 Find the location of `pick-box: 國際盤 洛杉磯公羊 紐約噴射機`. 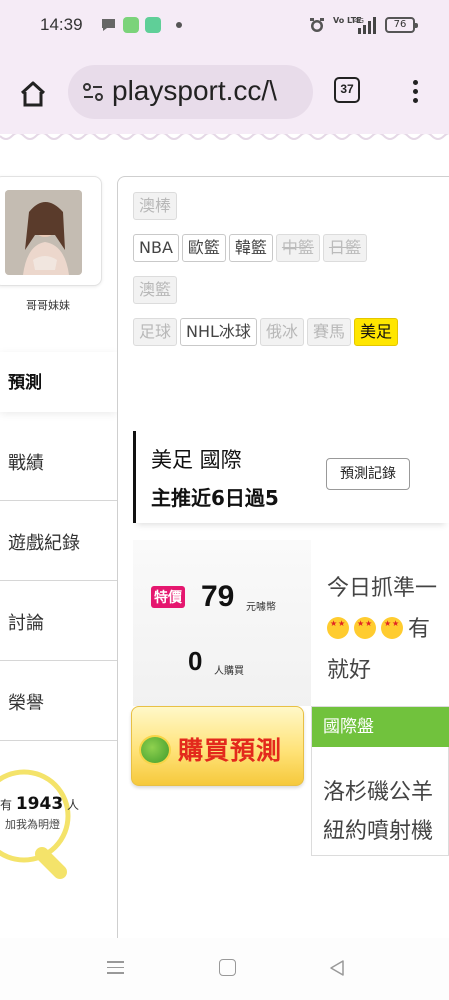

pick-box: 國際盤 洛杉磯公羊 紐約噴射機 is located at coordinates (380, 781).